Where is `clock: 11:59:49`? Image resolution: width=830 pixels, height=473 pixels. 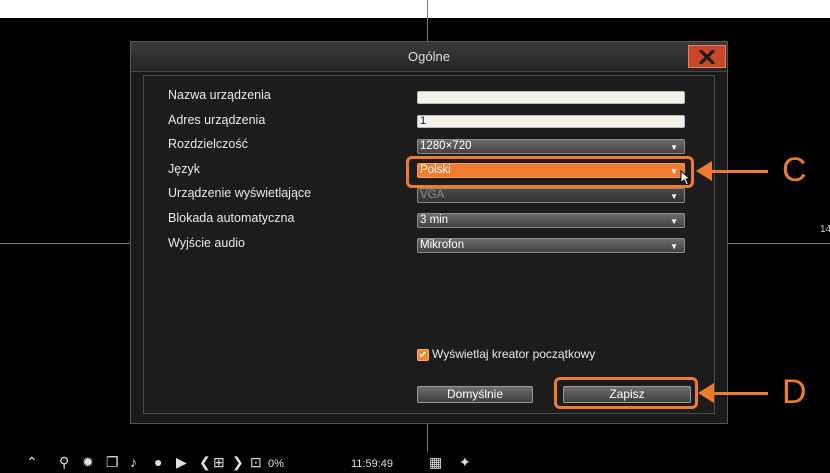
clock: 11:59:49 is located at coordinates (372, 464).